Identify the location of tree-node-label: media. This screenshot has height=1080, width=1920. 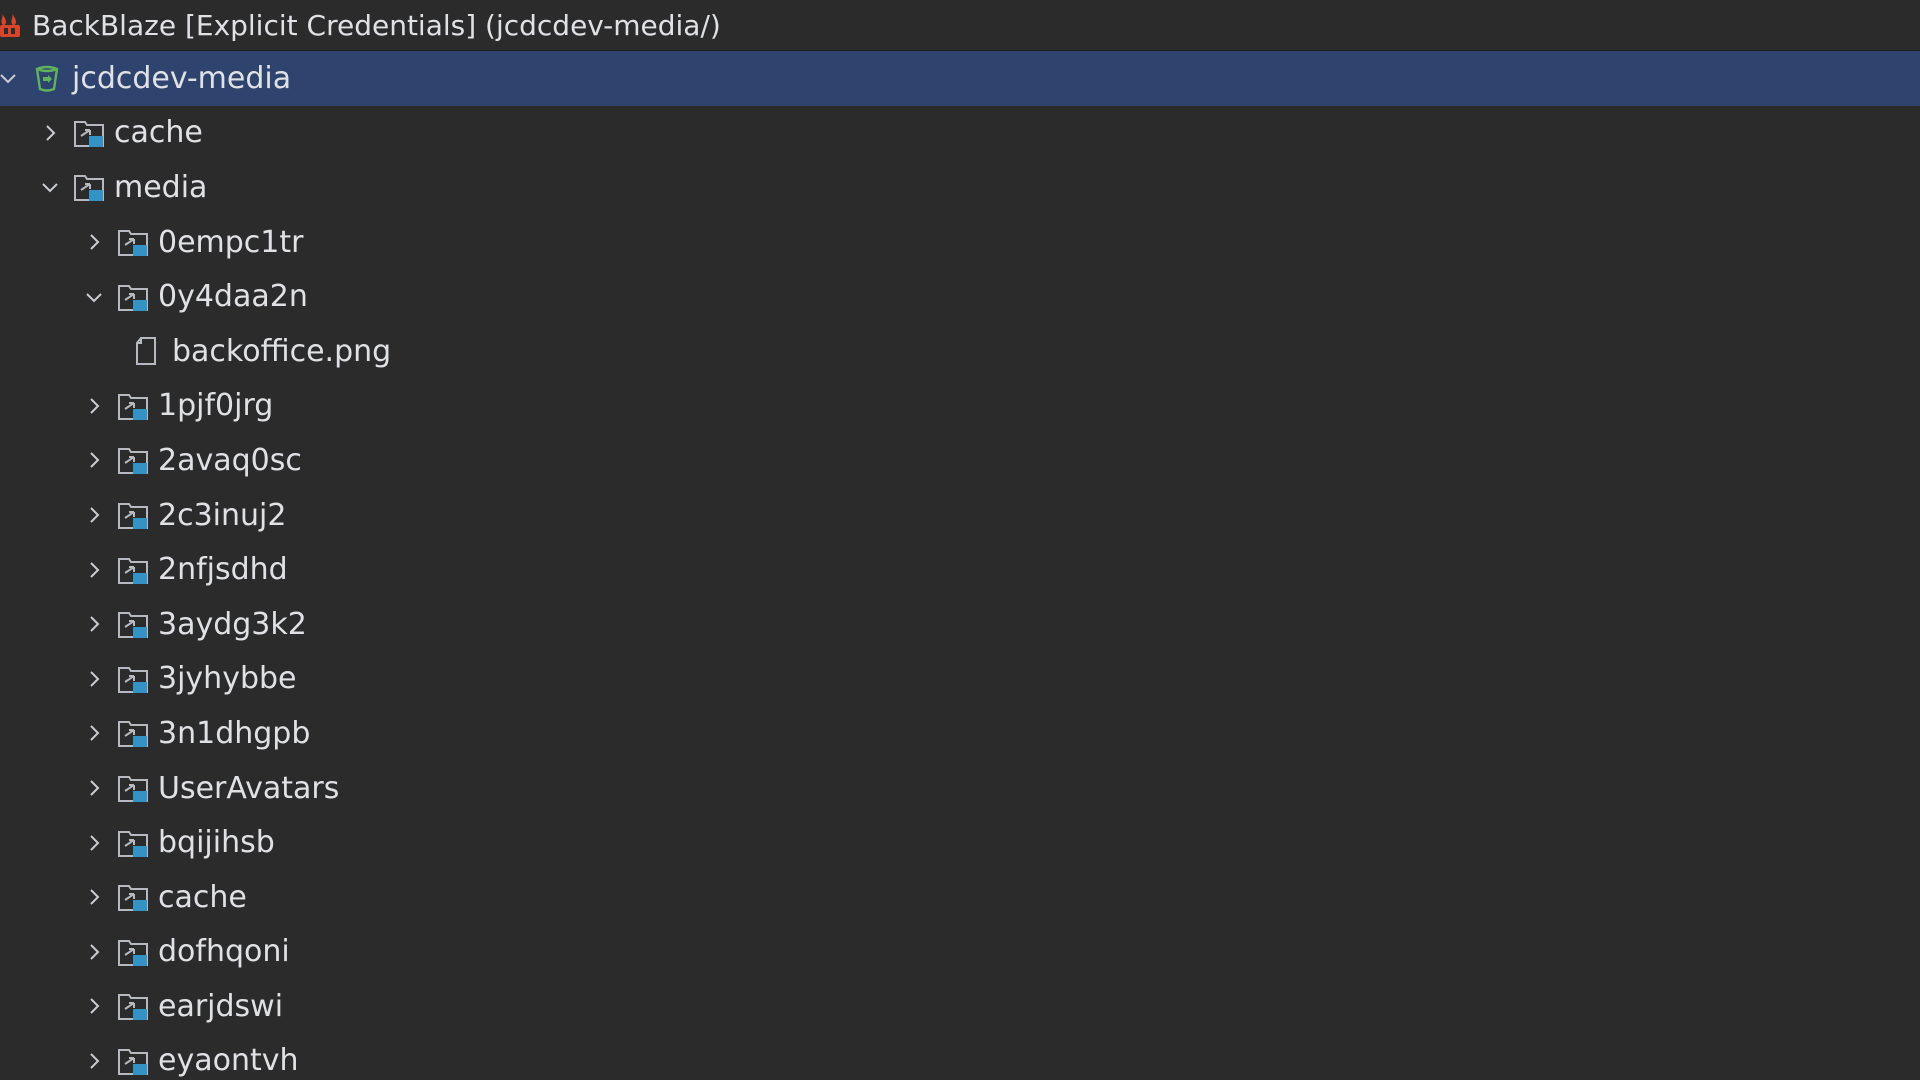
(161, 187).